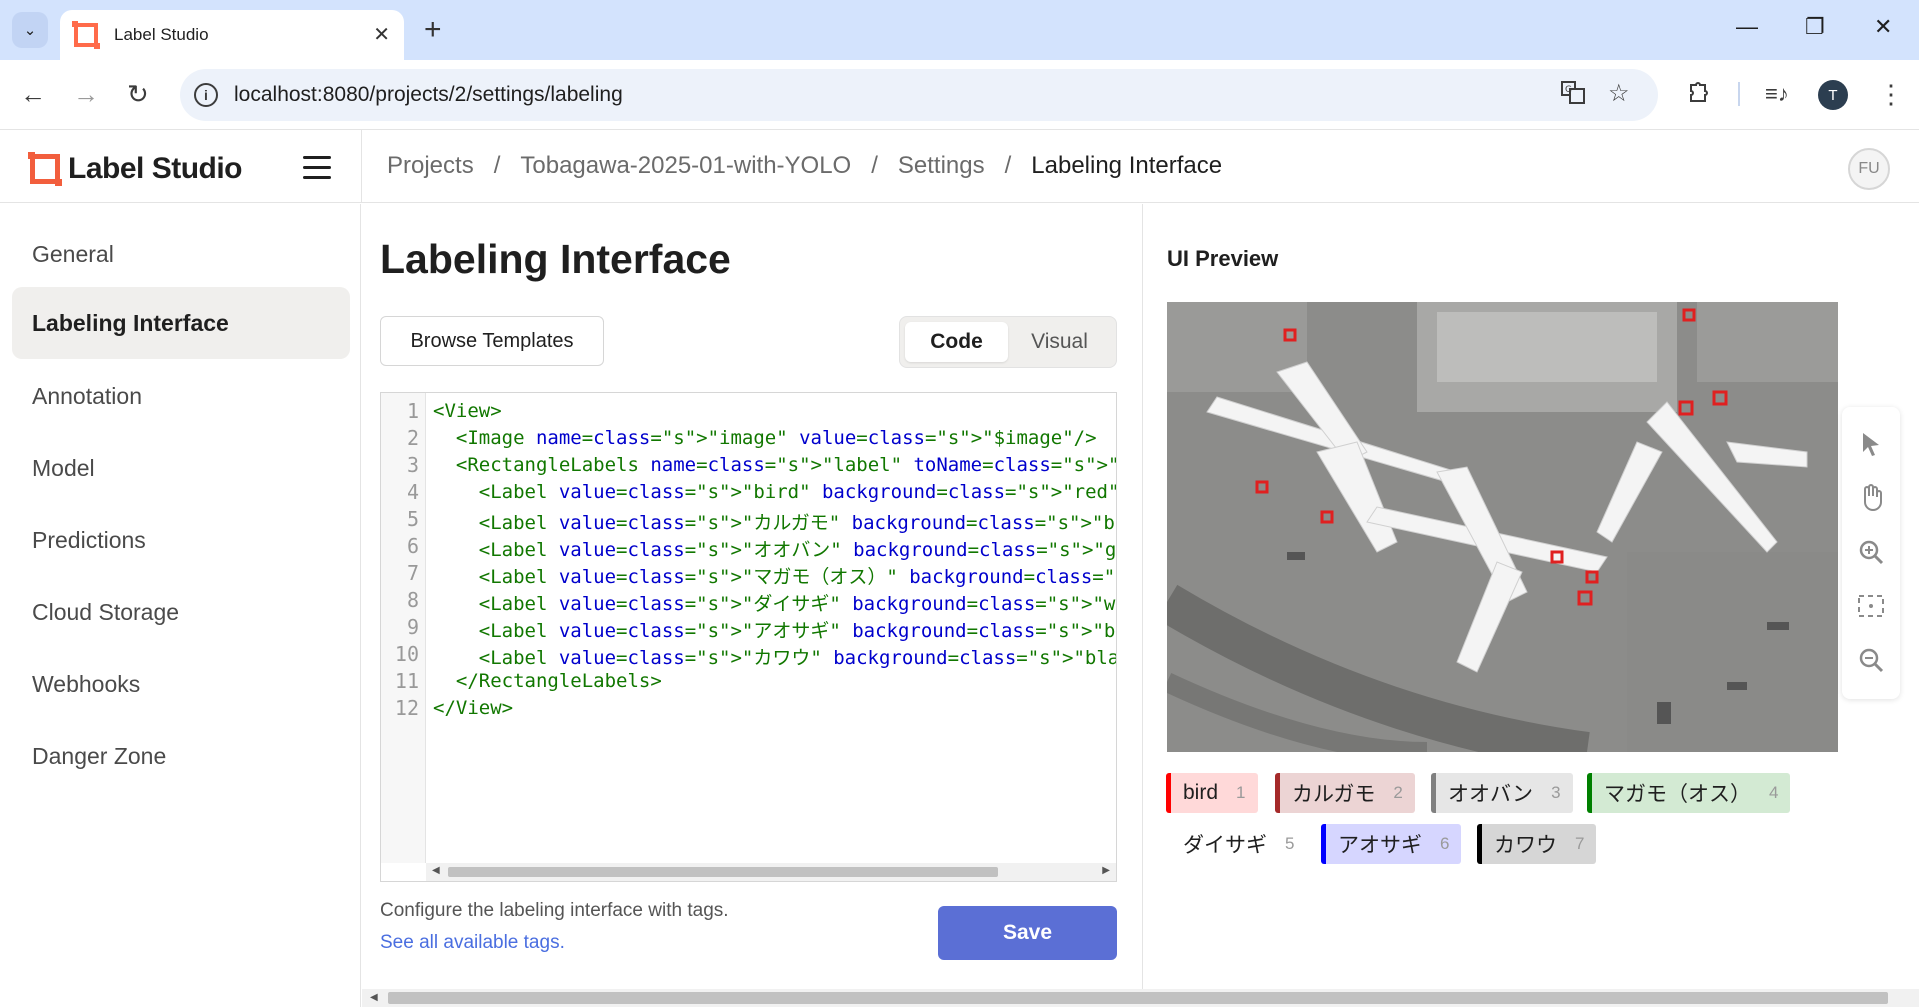 This screenshot has height=1007, width=1919. I want to click on user-avatar: FU, so click(1869, 169).